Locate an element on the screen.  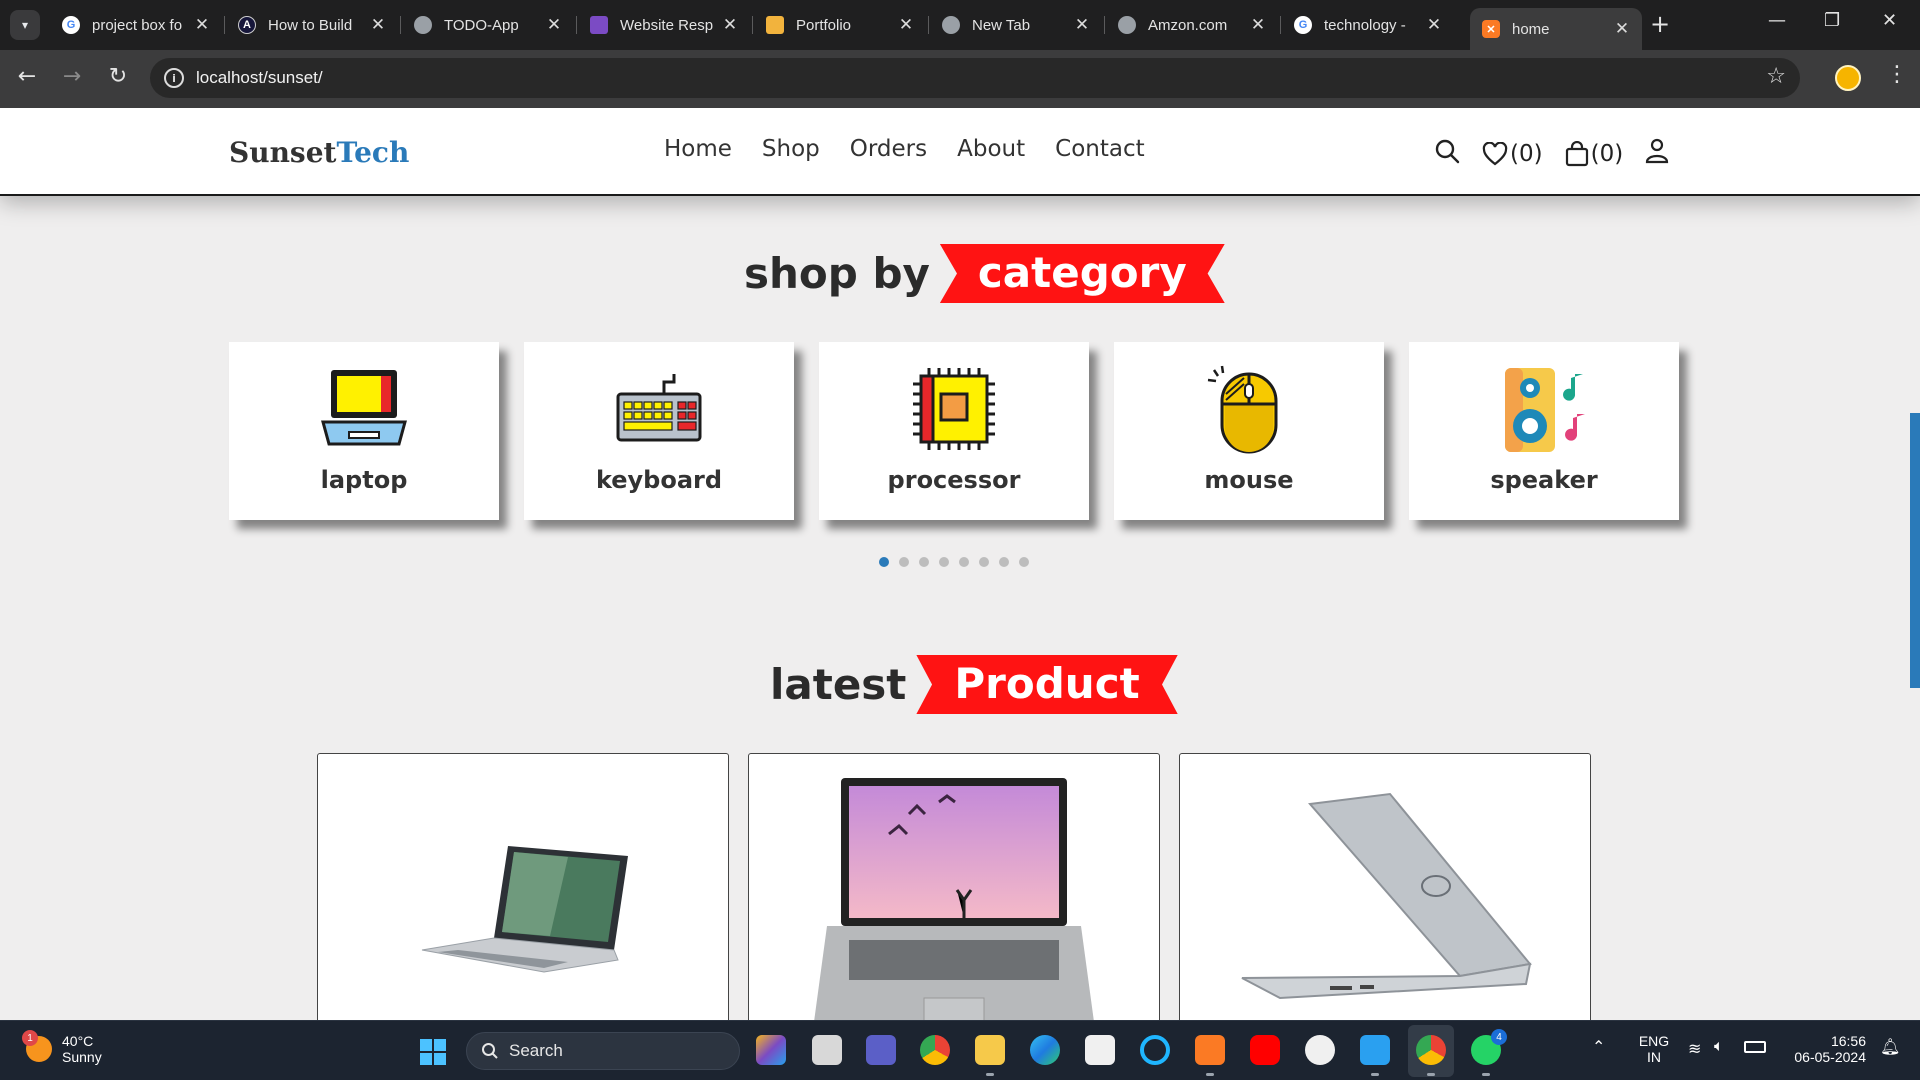
reload-icon: ↻ is located at coordinates (118, 76).